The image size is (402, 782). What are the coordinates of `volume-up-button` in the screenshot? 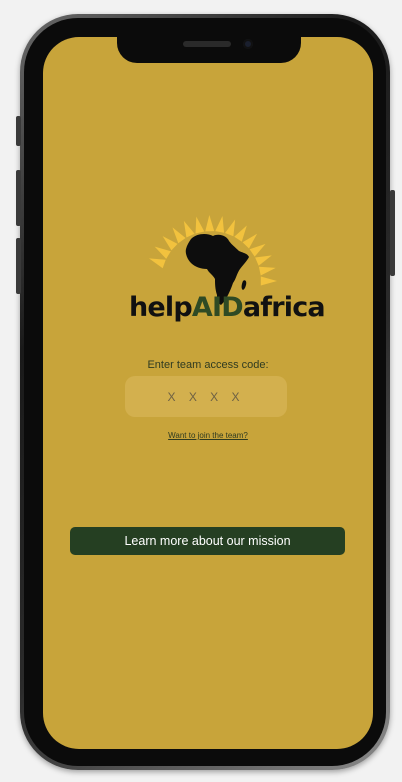 It's located at (18, 198).